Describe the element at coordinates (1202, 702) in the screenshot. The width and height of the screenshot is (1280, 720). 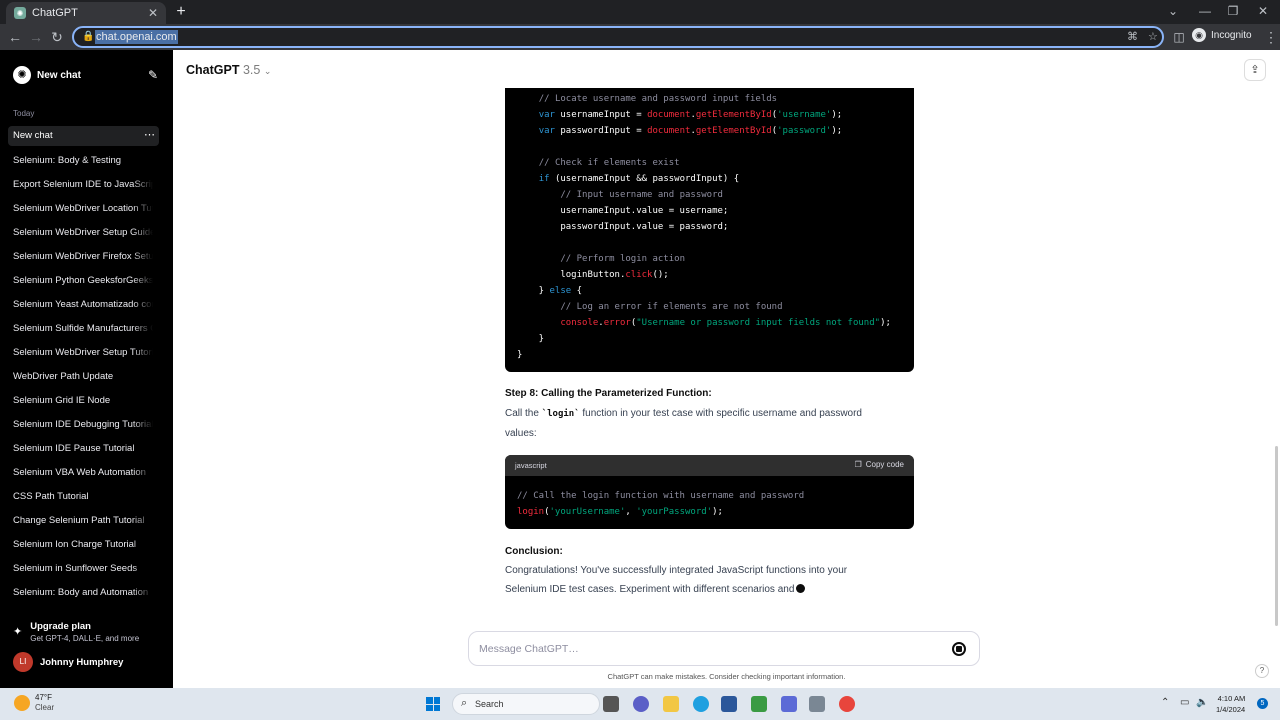
I see `volume-icon: 🔈` at that location.